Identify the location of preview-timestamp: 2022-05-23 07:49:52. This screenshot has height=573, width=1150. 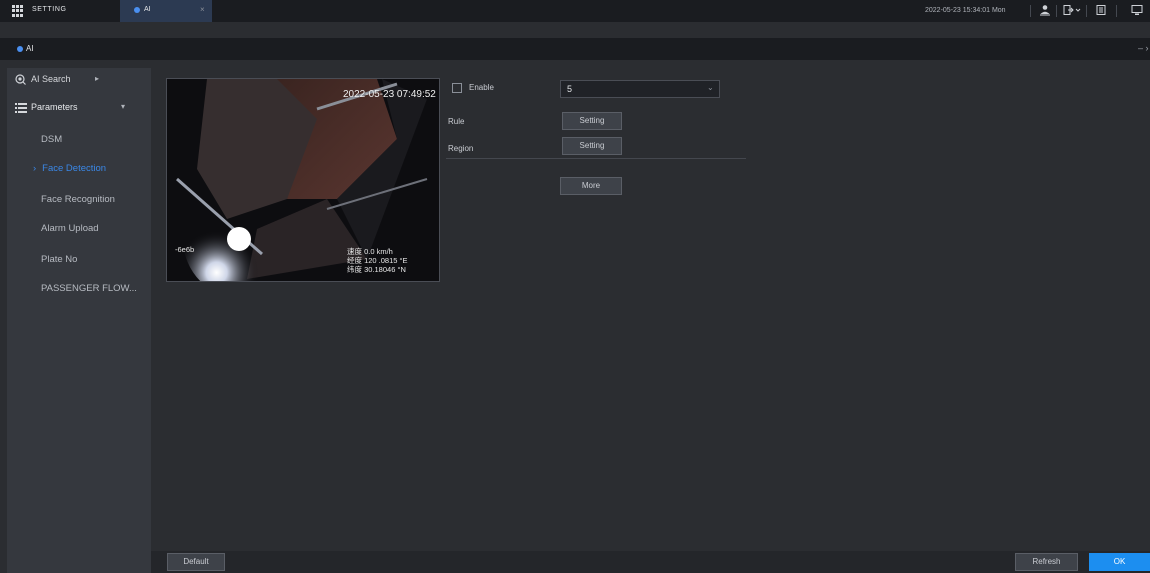
(389, 94).